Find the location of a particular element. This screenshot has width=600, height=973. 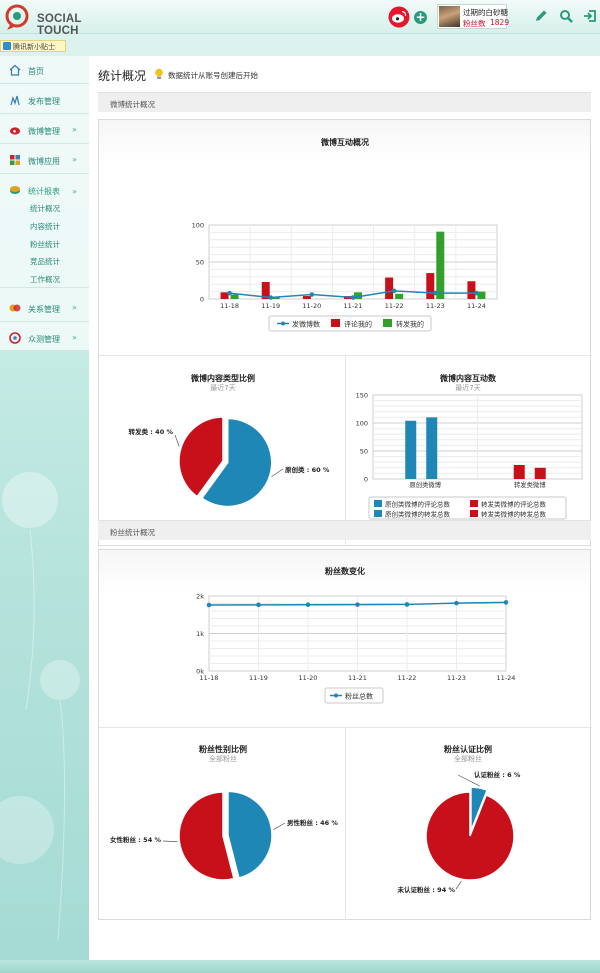

sidebar-item-label: 微博应用 is located at coordinates (44, 161).